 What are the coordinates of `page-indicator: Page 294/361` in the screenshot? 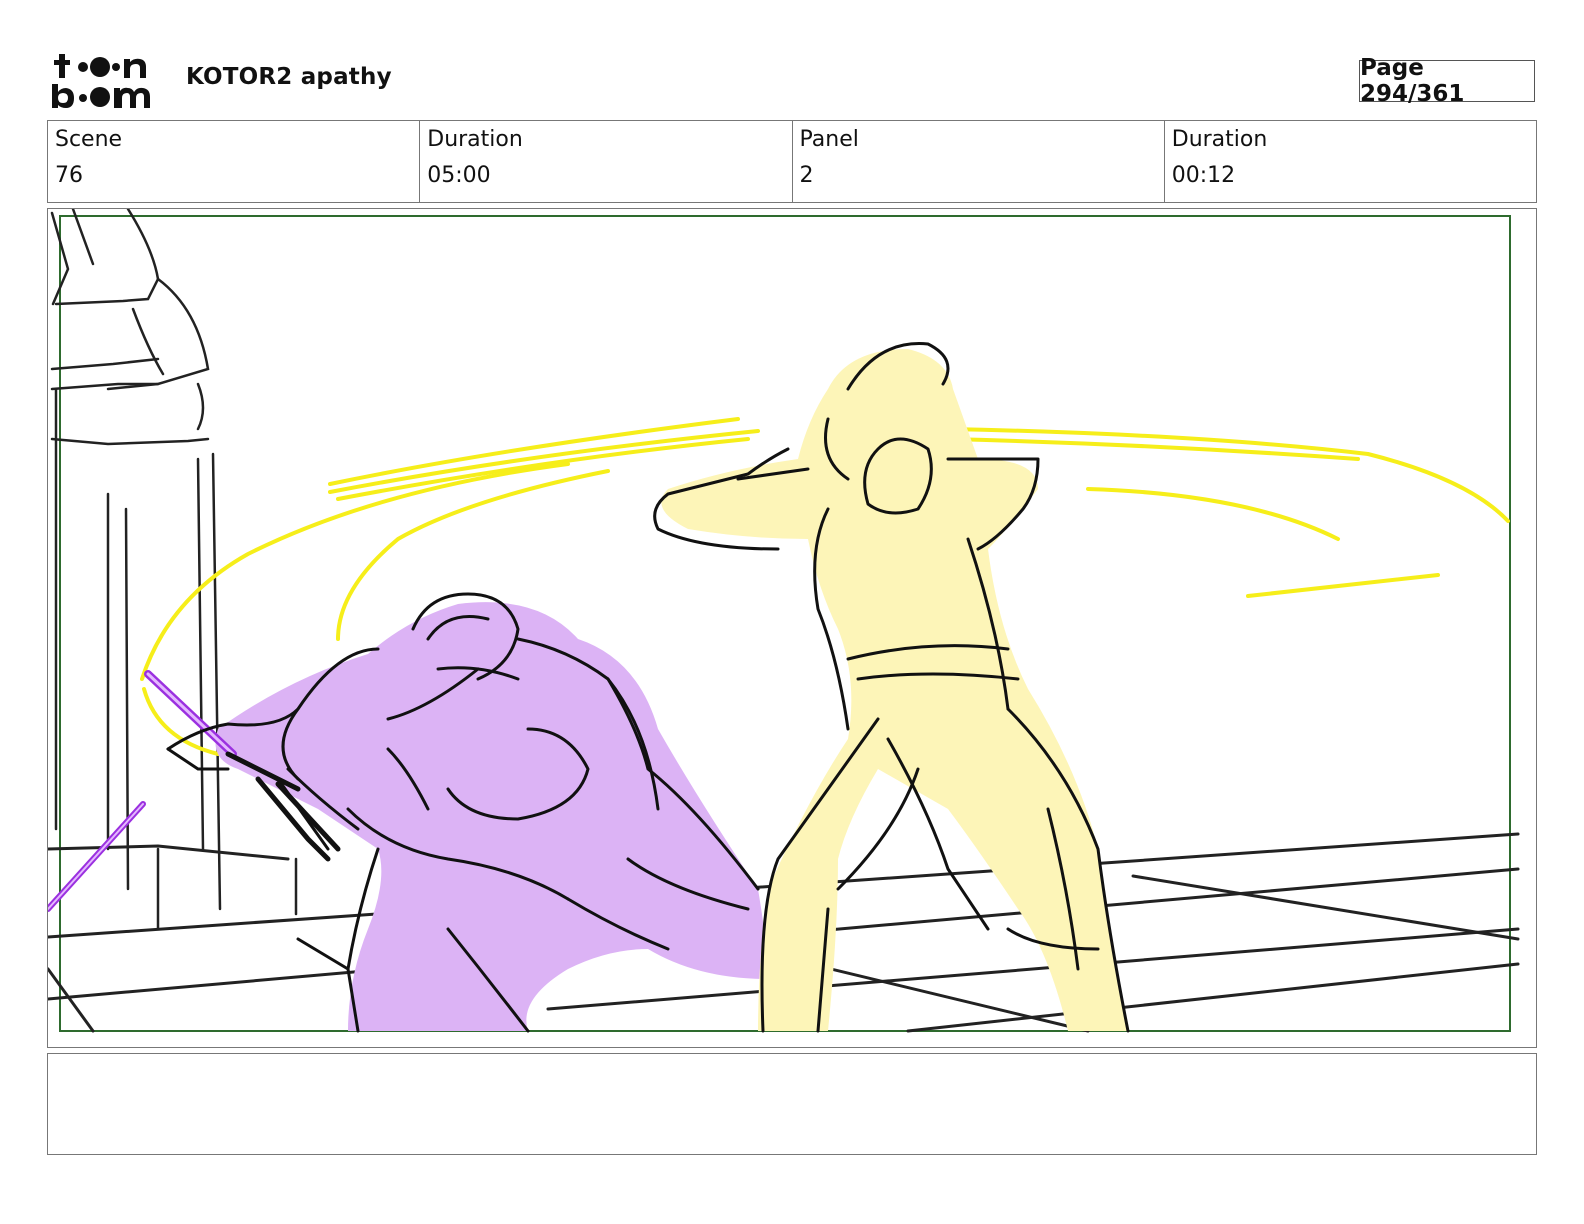 It's located at (1447, 81).